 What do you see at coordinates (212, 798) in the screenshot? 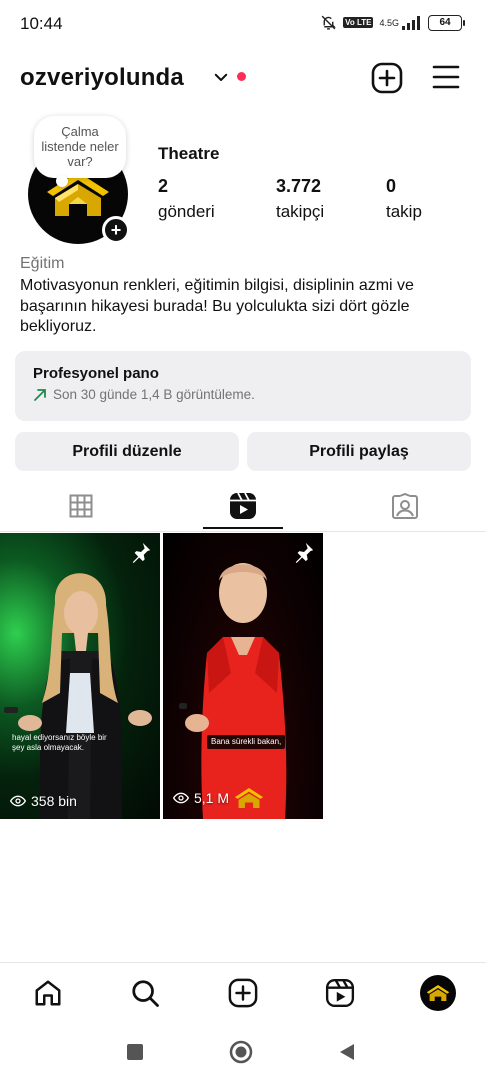
I see `post-views-count: 5,1 M` at bounding box center [212, 798].